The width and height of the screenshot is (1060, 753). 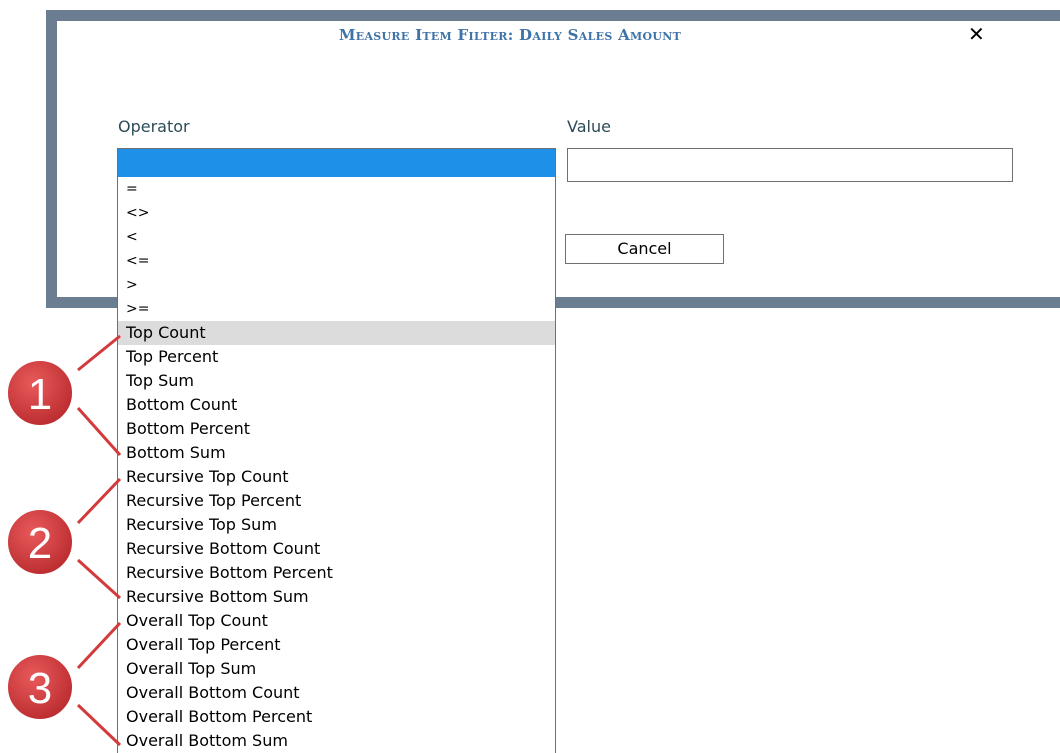 What do you see at coordinates (64, 395) in the screenshot?
I see `callout-1: 1` at bounding box center [64, 395].